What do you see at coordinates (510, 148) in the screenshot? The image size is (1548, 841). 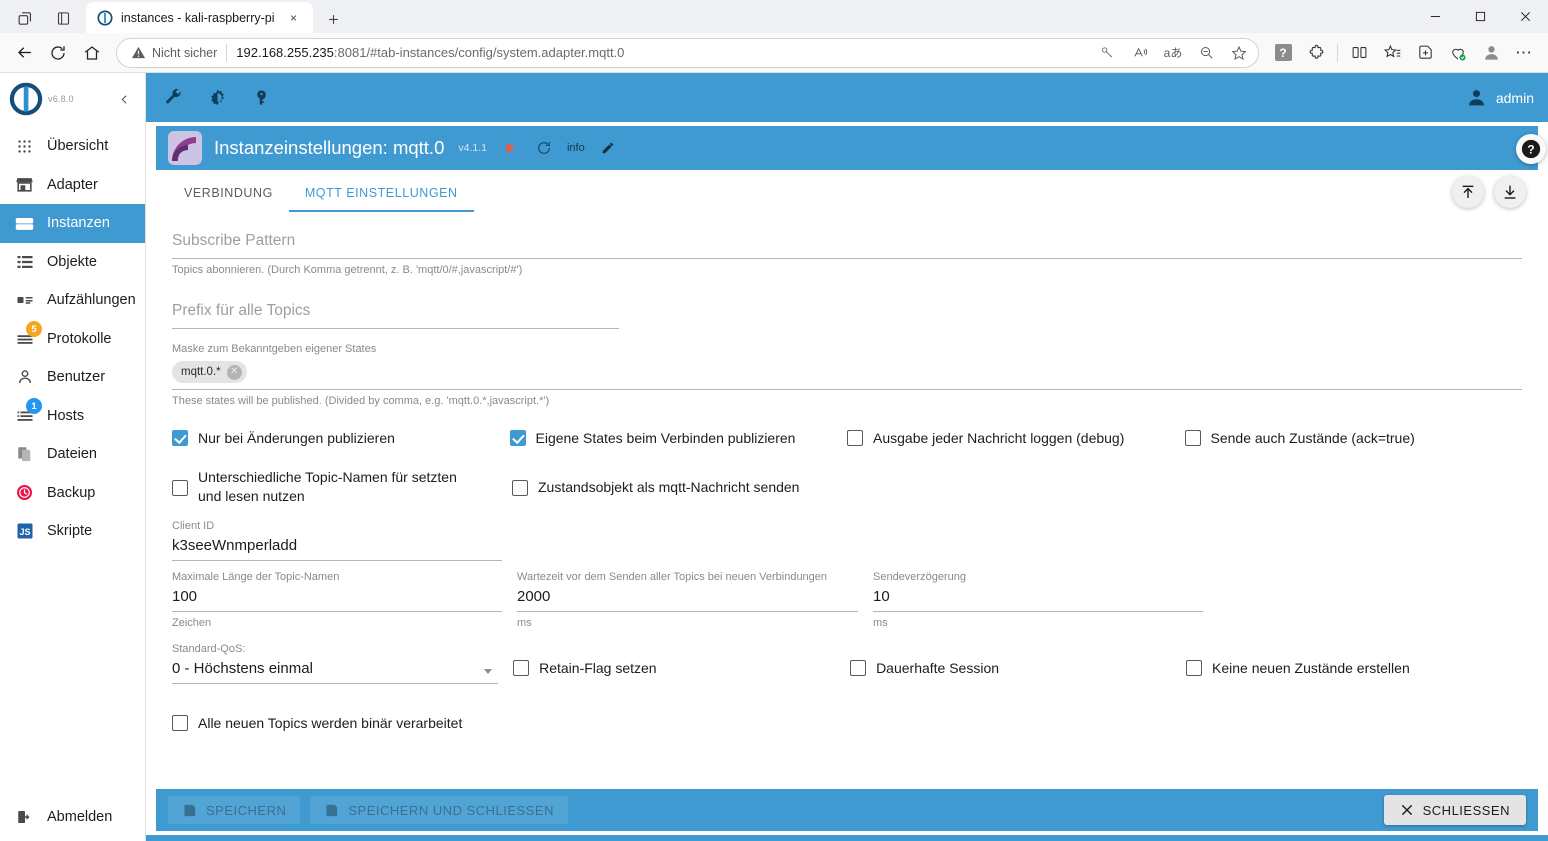 I see `play-icon` at bounding box center [510, 148].